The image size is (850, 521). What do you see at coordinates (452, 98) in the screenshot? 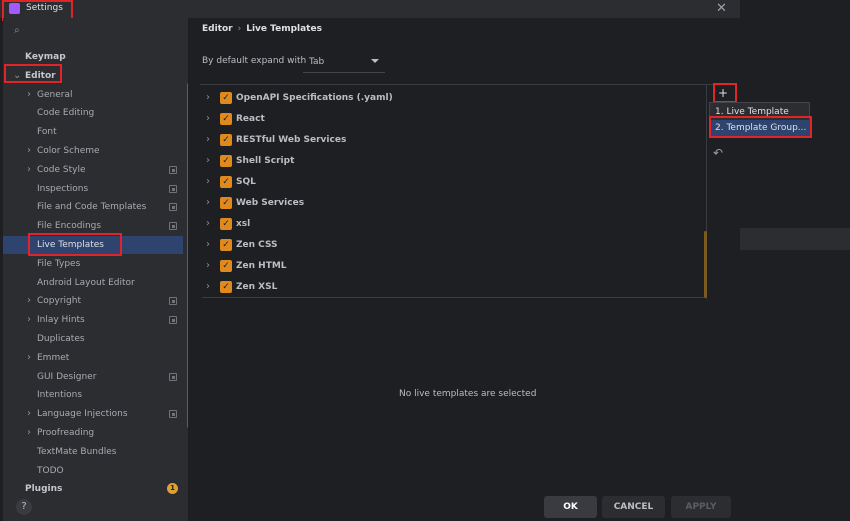
I see `template-group-row: › ✓ OpenAPI Specifications (.yaml)` at bounding box center [452, 98].